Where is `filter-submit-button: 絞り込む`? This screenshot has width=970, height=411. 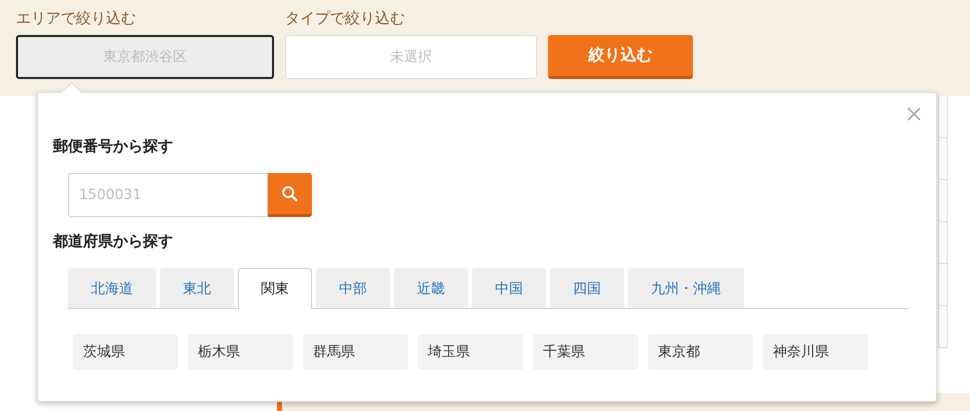 filter-submit-button: 絞り込む is located at coordinates (620, 57).